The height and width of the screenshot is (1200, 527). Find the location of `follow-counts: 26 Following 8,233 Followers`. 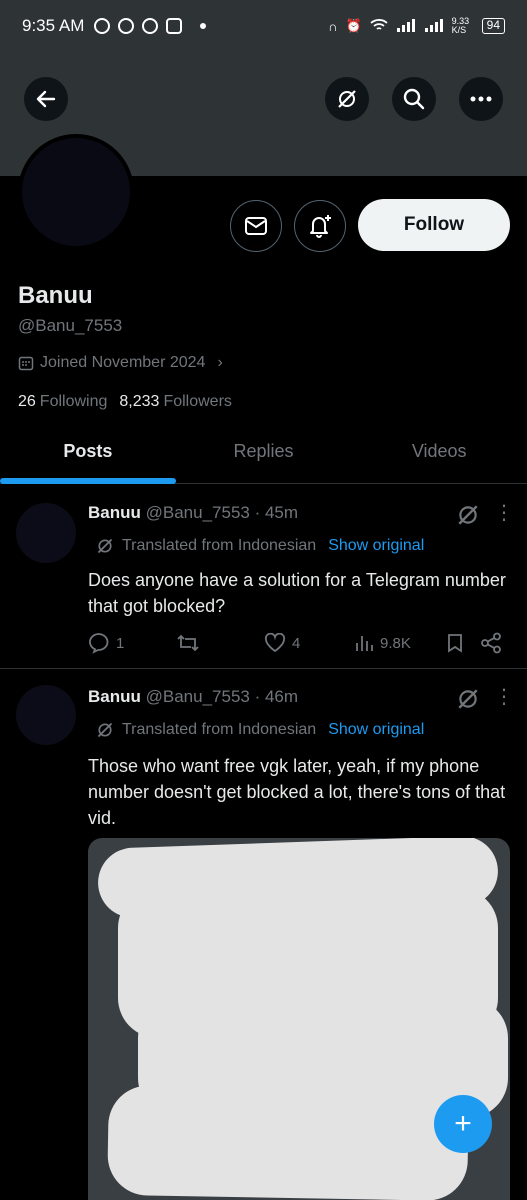

follow-counts: 26 Following 8,233 Followers is located at coordinates (125, 402).